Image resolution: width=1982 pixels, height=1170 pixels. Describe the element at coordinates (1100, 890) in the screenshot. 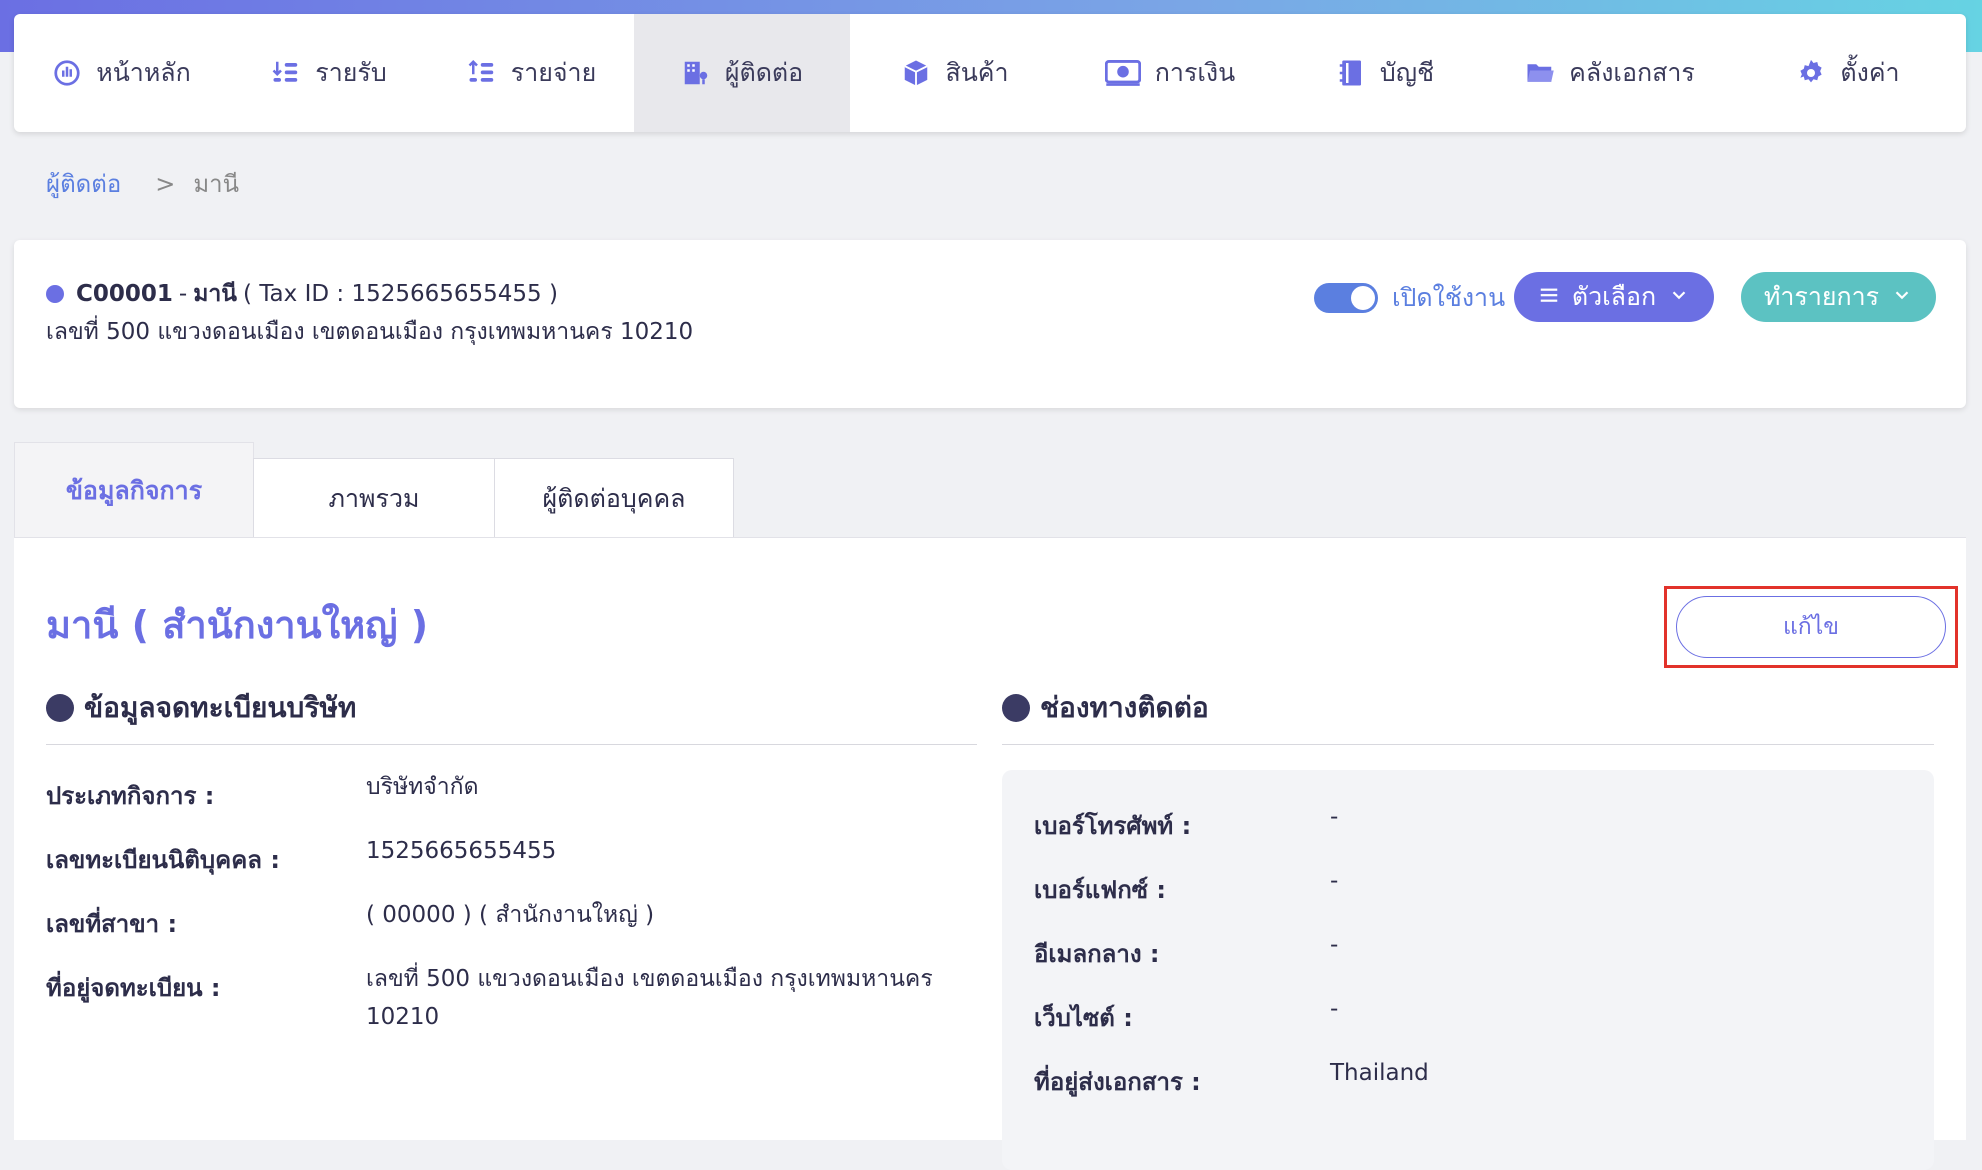

I see `fax-label: เบอร์แฟกซ์ :` at that location.